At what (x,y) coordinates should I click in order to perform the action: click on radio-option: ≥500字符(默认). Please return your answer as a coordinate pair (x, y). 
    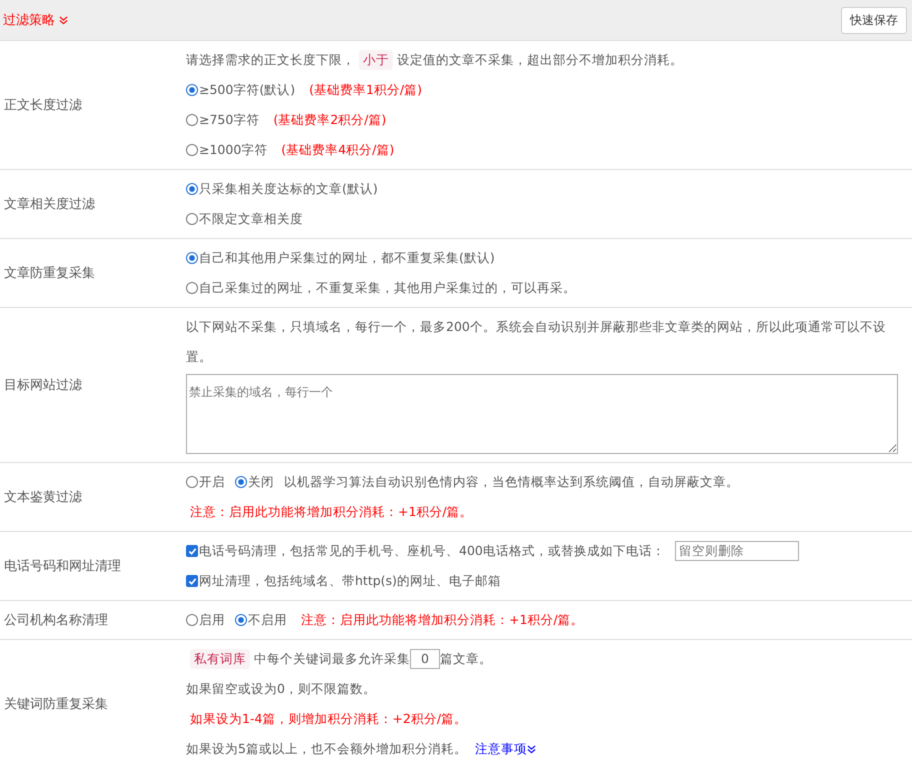
    Looking at the image, I should click on (241, 90).